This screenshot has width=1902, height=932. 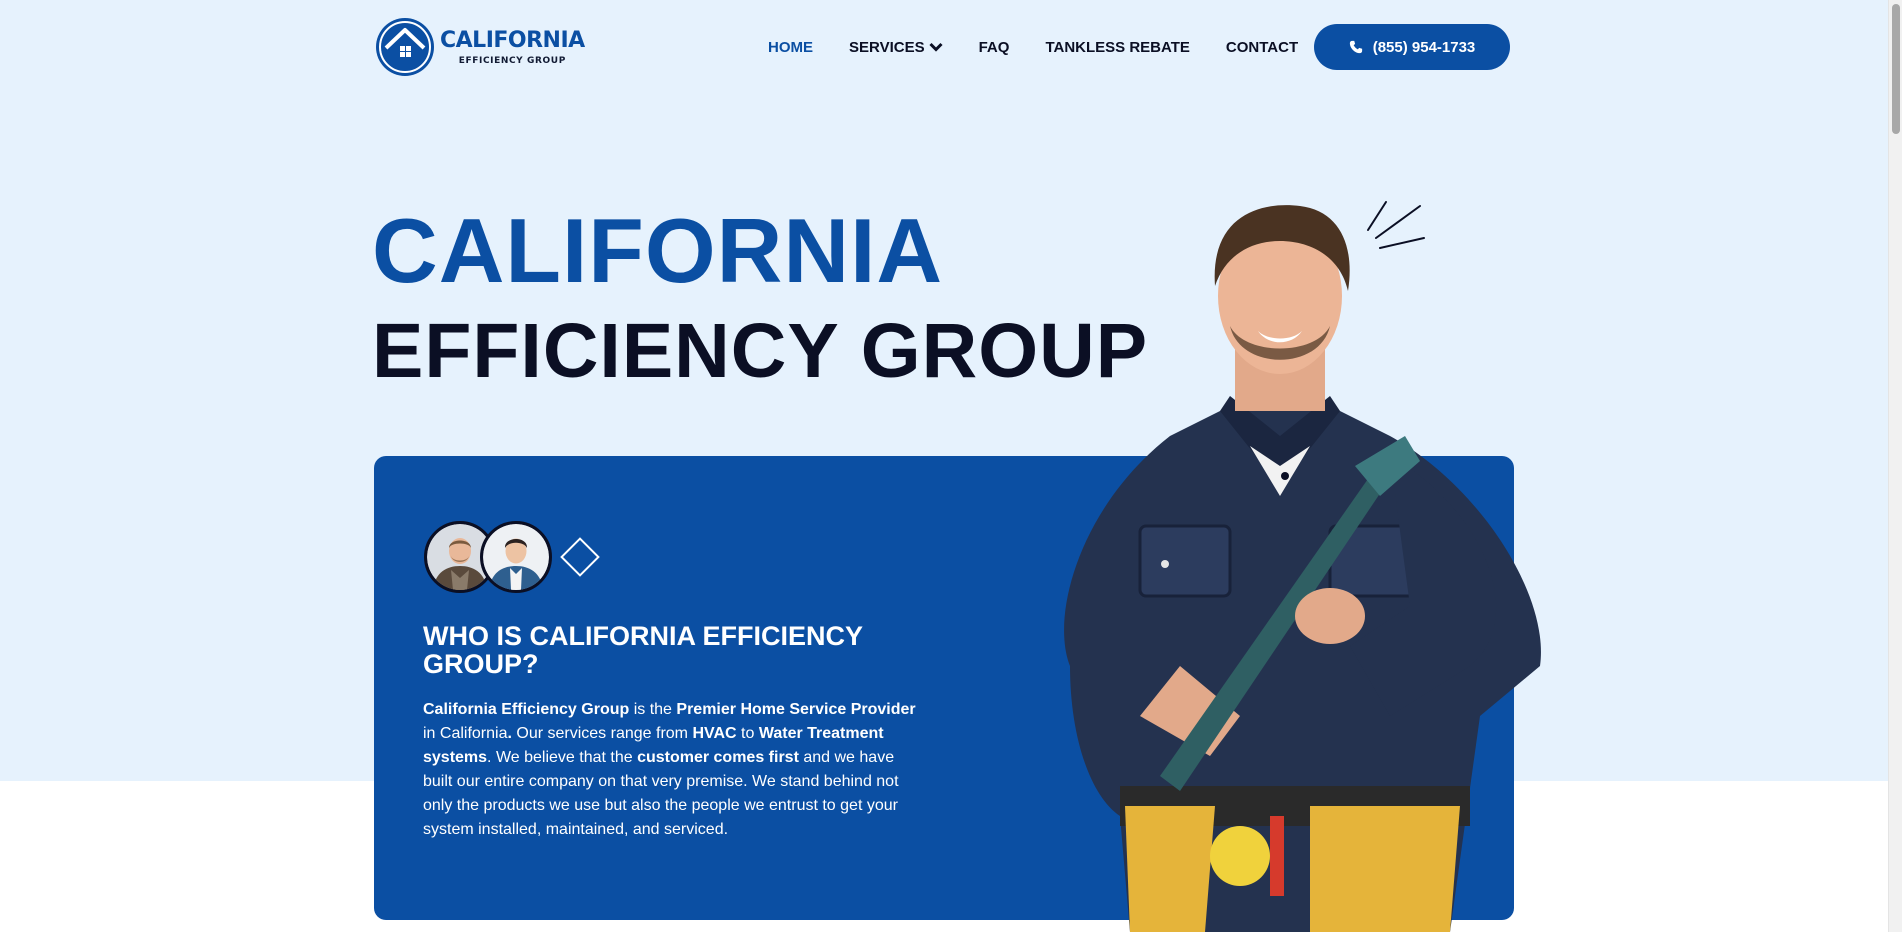 I want to click on nav-tankless-rebate: TANKLESS REBATE, so click(x=1117, y=47).